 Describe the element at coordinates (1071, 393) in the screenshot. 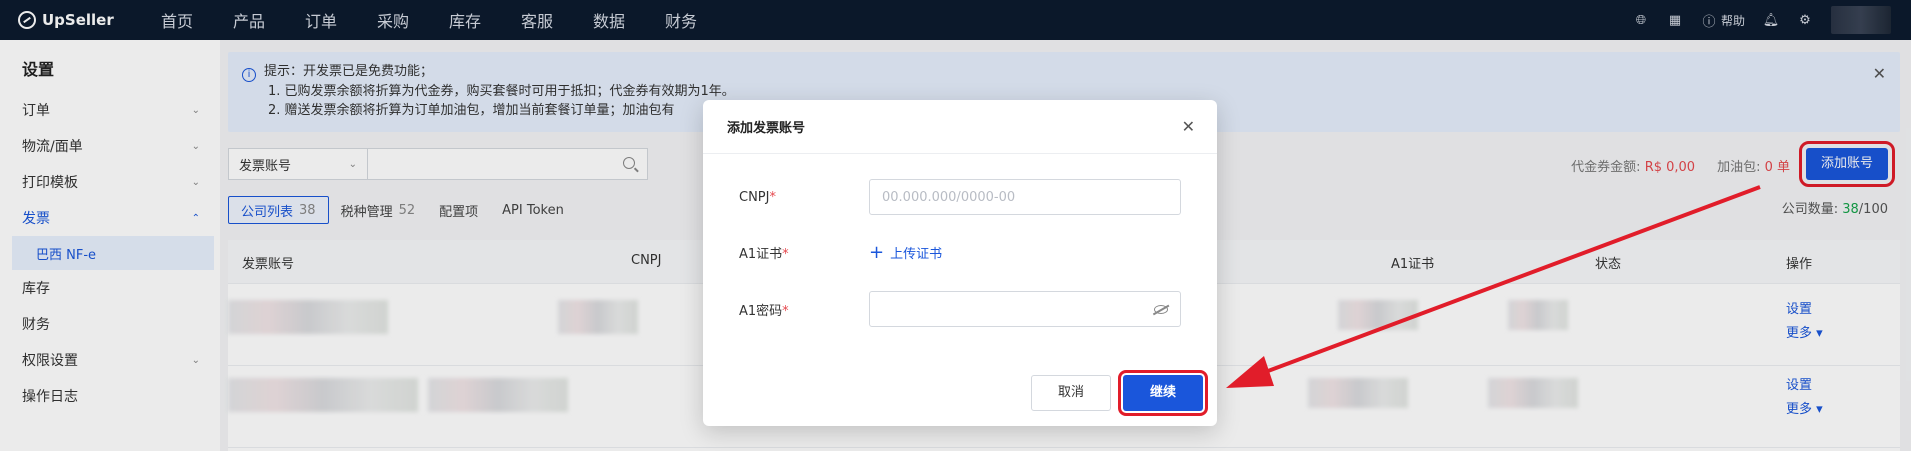

I see `cancel-button: 取消` at that location.